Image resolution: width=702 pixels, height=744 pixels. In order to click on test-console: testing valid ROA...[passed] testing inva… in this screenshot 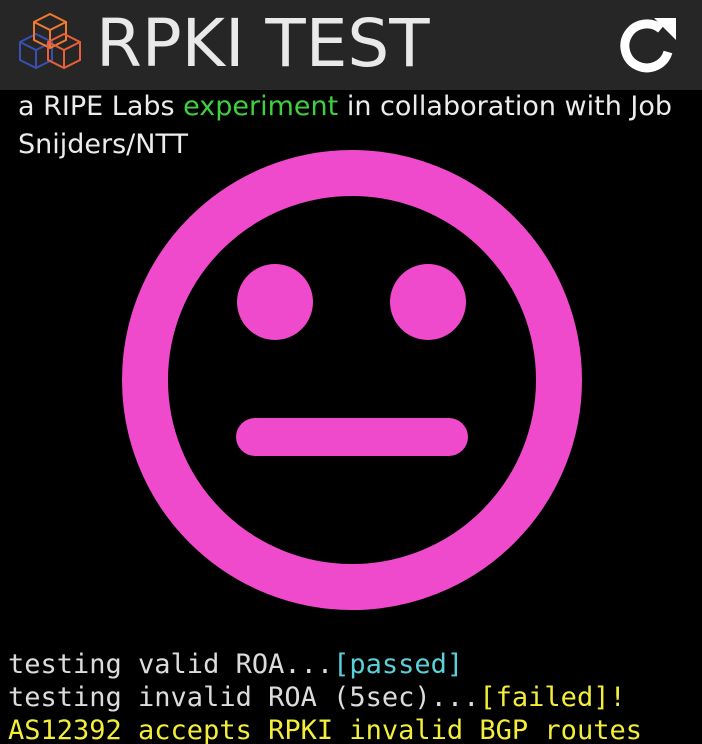, I will do `click(325, 696)`.